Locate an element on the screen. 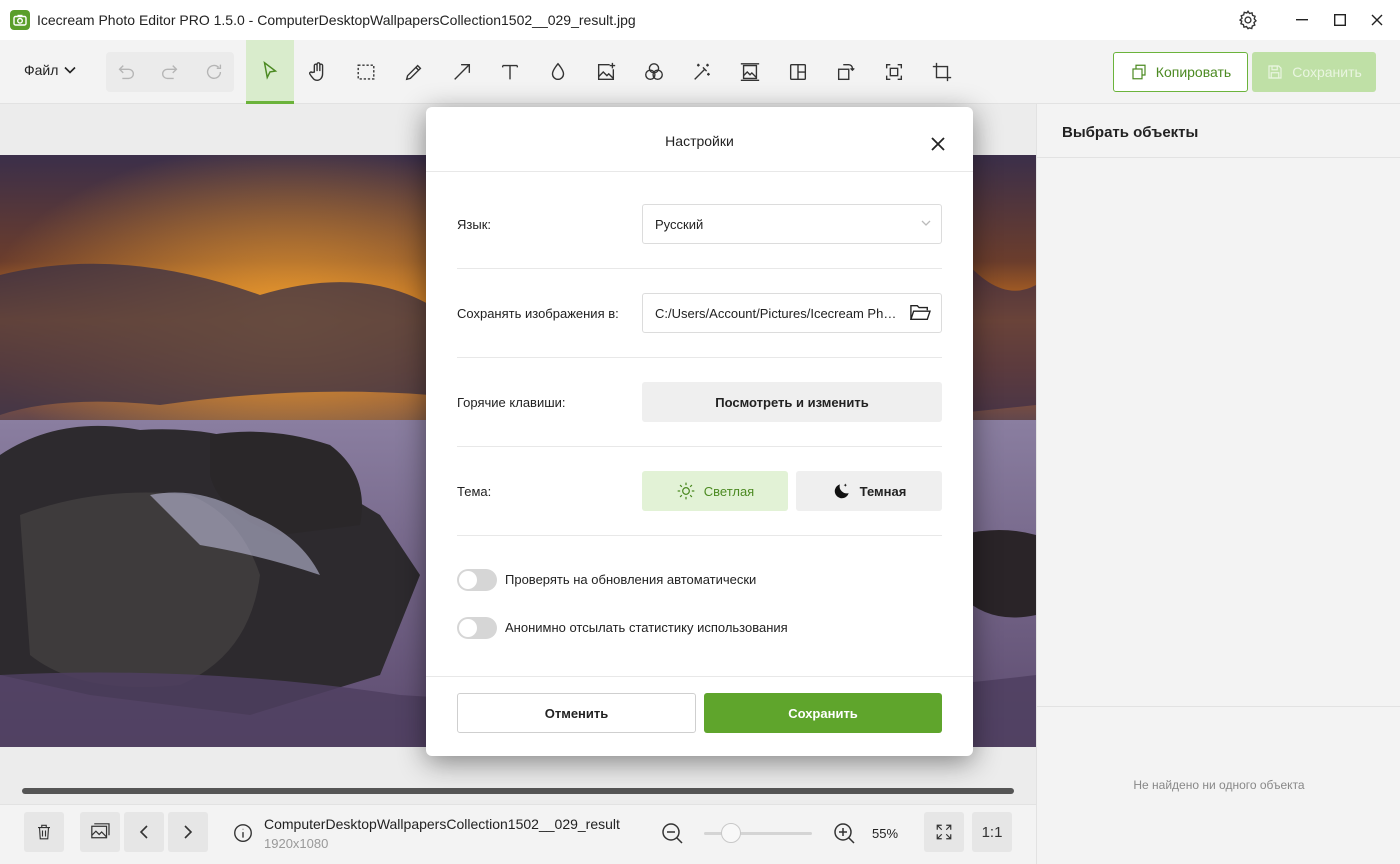 This screenshot has height=864, width=1400. image-plus-icon is located at coordinates (606, 71).